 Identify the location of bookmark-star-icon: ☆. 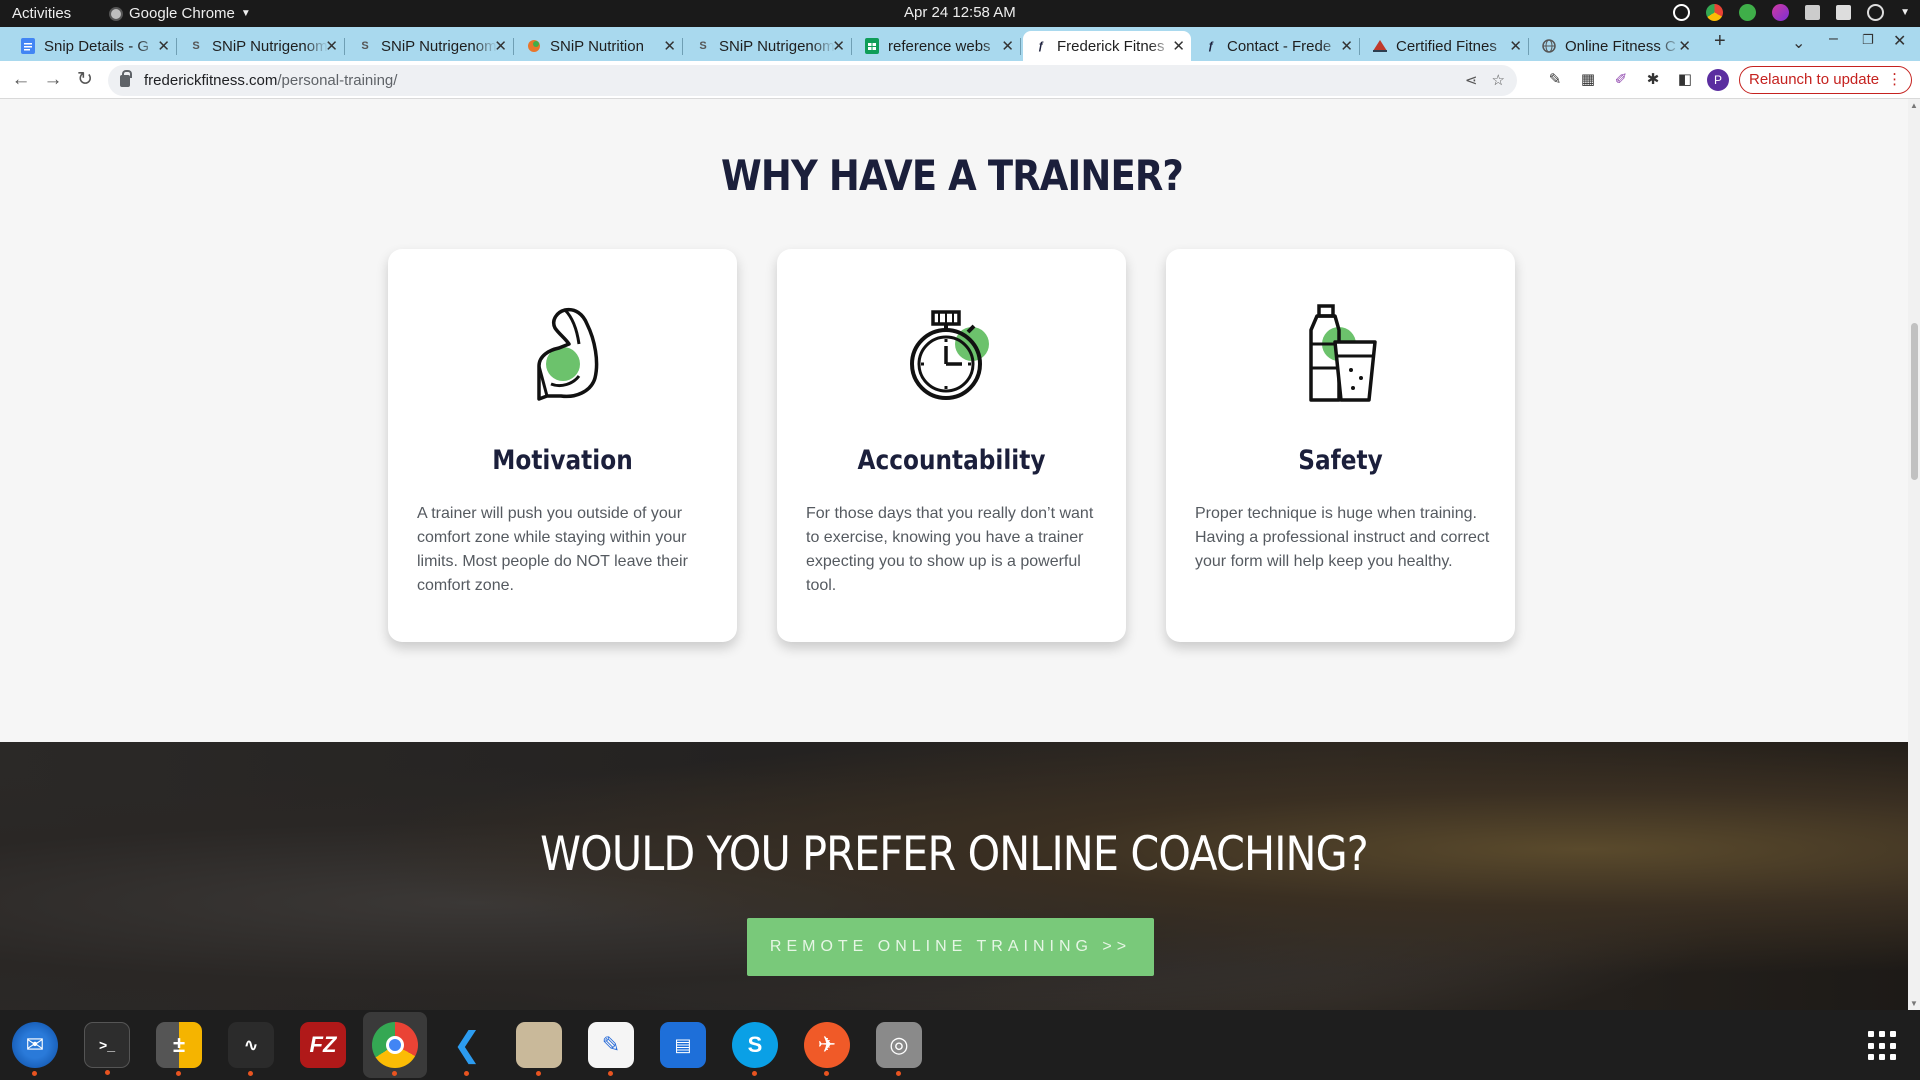
(1498, 80).